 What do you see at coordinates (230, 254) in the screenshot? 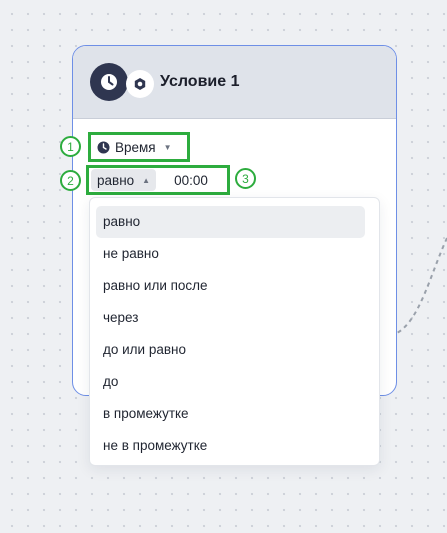
I see `operator-option: не равно` at bounding box center [230, 254].